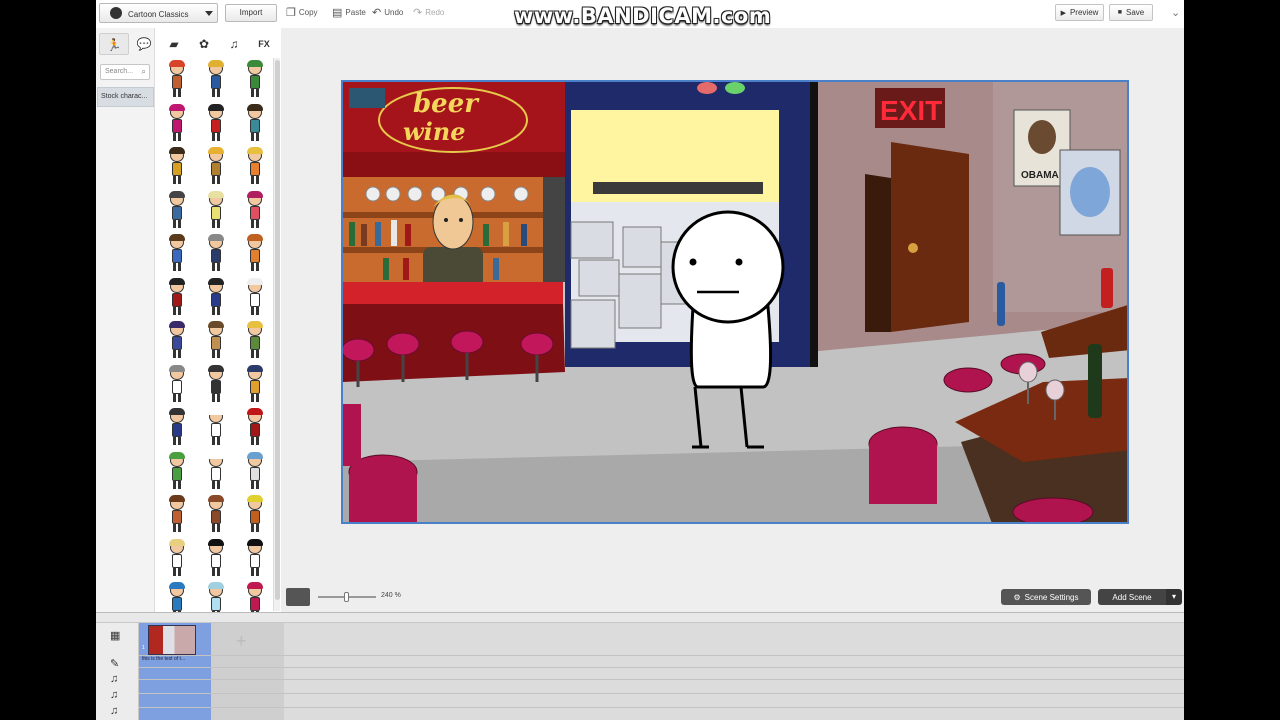  What do you see at coordinates (1174, 597) in the screenshot?
I see `add-scene-dropdown-chevron-icon: ▾` at bounding box center [1174, 597].